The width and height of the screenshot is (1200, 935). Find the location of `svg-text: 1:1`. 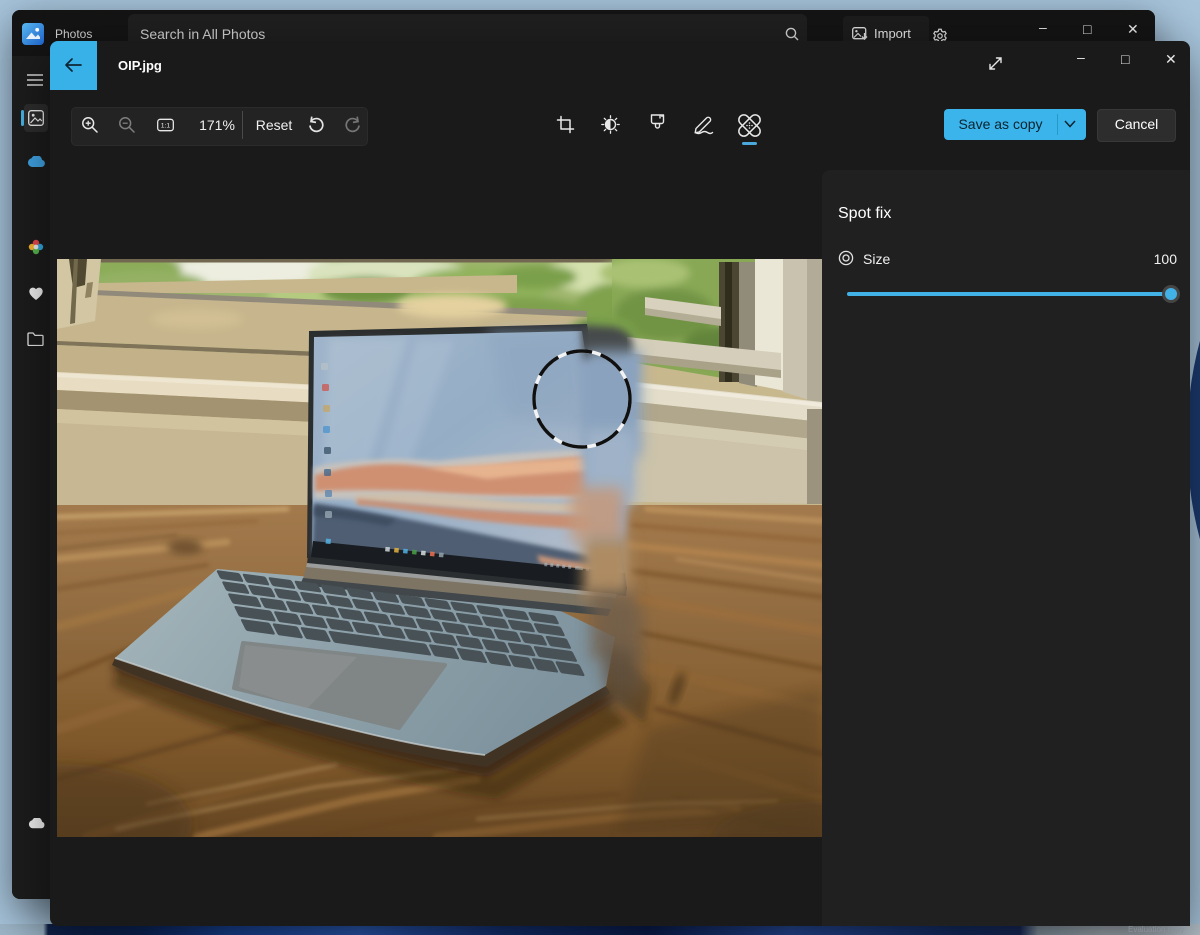

svg-text: 1:1 is located at coordinates (166, 126).